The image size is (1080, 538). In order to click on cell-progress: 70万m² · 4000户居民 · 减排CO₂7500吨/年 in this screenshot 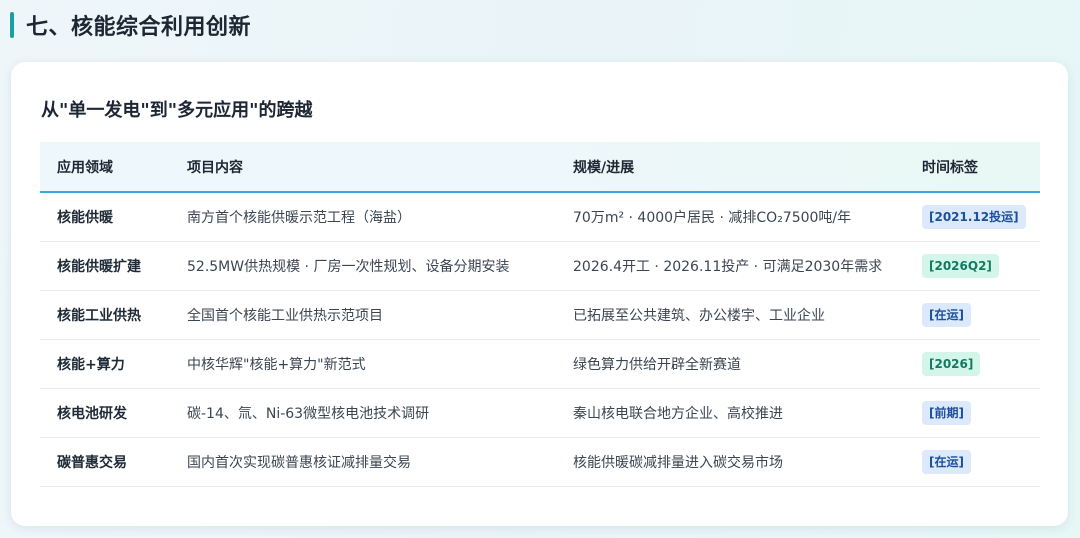, I will do `click(712, 218)`.